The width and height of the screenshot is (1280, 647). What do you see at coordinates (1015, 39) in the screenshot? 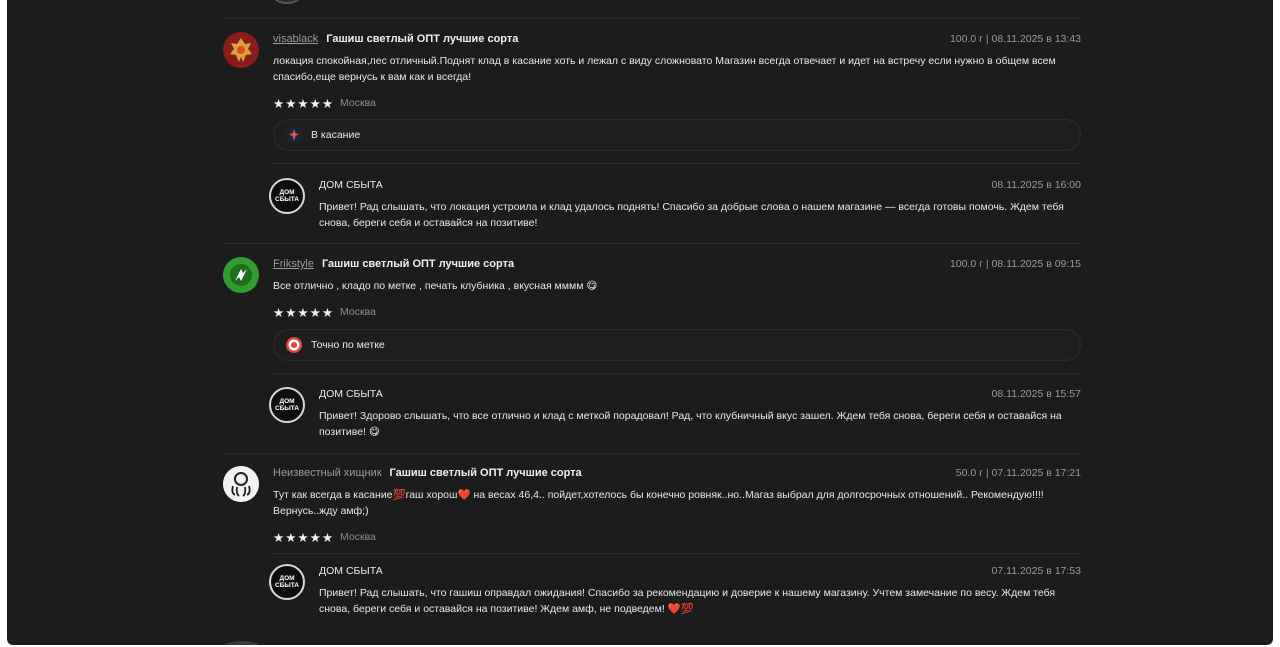
I see `review-meta: 100.0 г | 08.11.2025 в 13:43` at bounding box center [1015, 39].